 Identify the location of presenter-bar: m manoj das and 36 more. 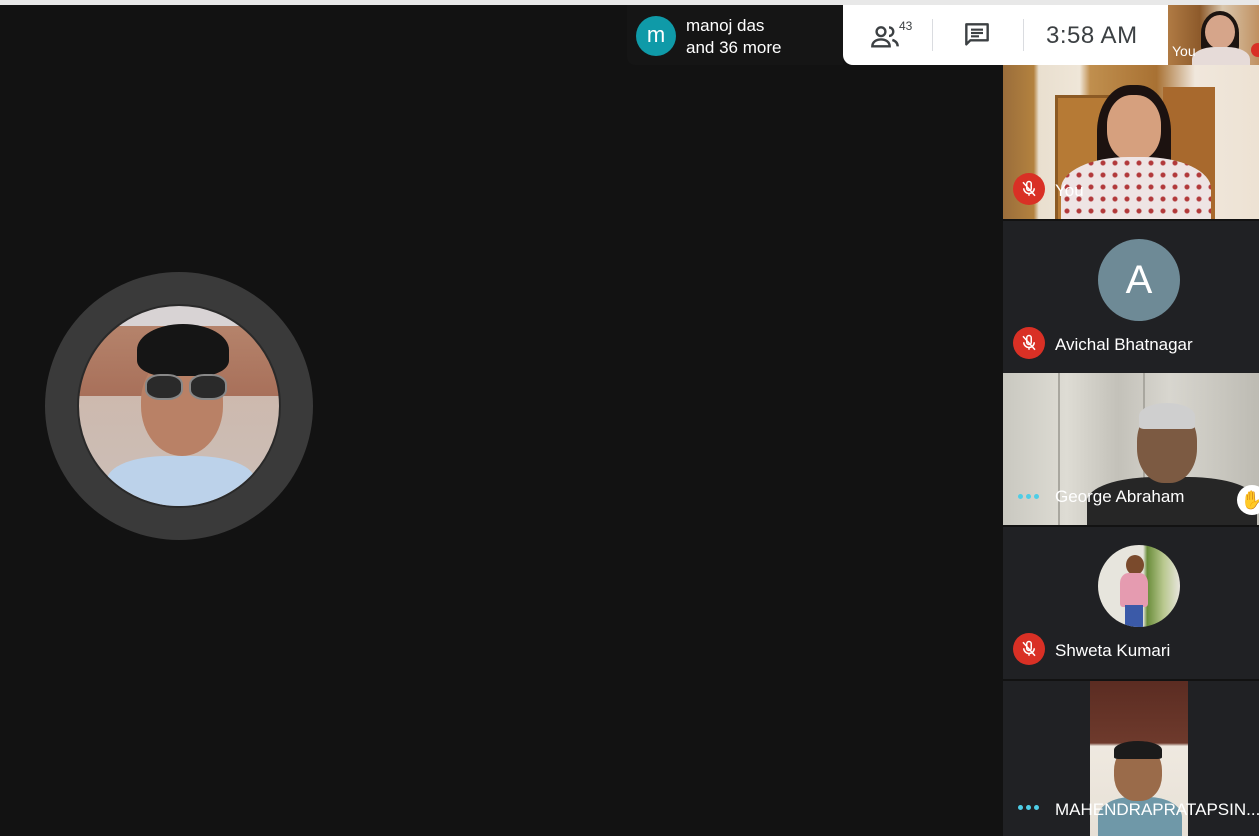
(735, 35).